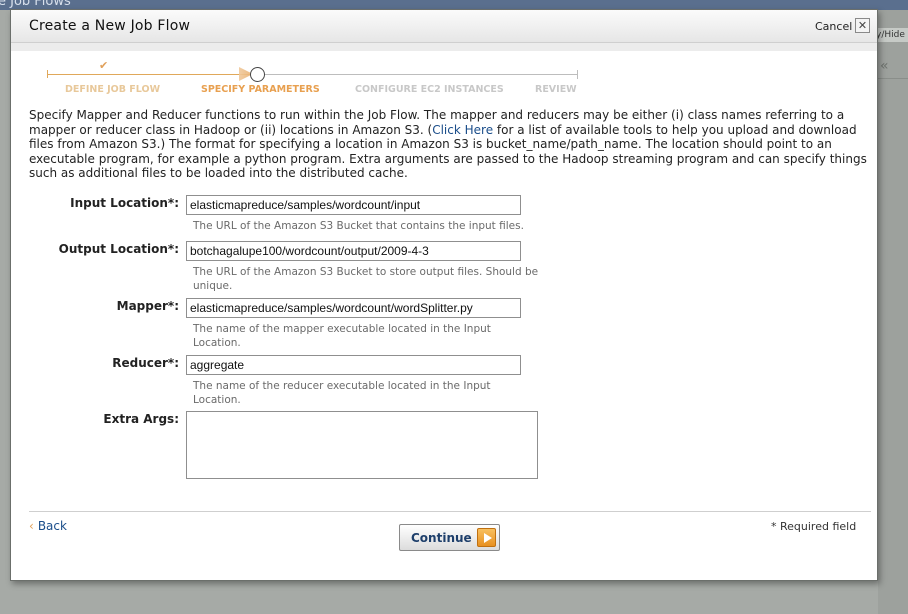 The width and height of the screenshot is (908, 614). Describe the element at coordinates (429, 89) in the screenshot. I see `step-configure-ec2-instances: CONFIGURE EC2 INSTANCES` at that location.